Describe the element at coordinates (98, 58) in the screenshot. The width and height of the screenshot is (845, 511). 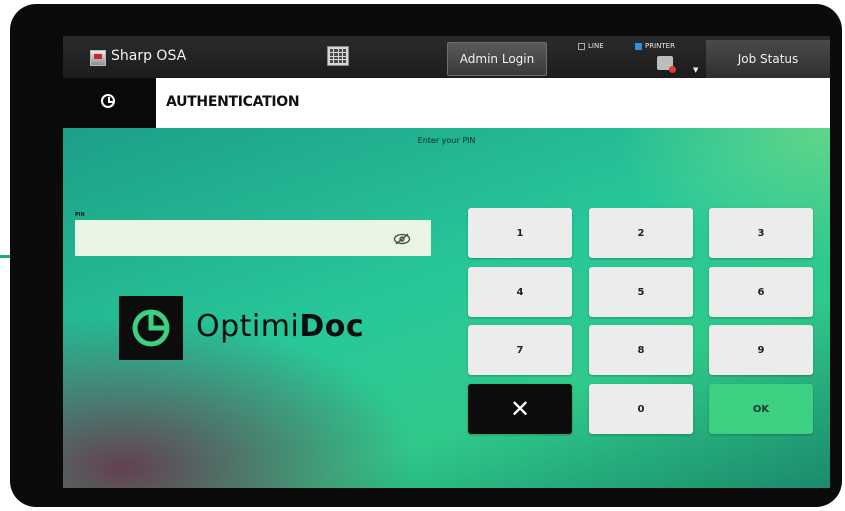
I see `app-icon` at that location.